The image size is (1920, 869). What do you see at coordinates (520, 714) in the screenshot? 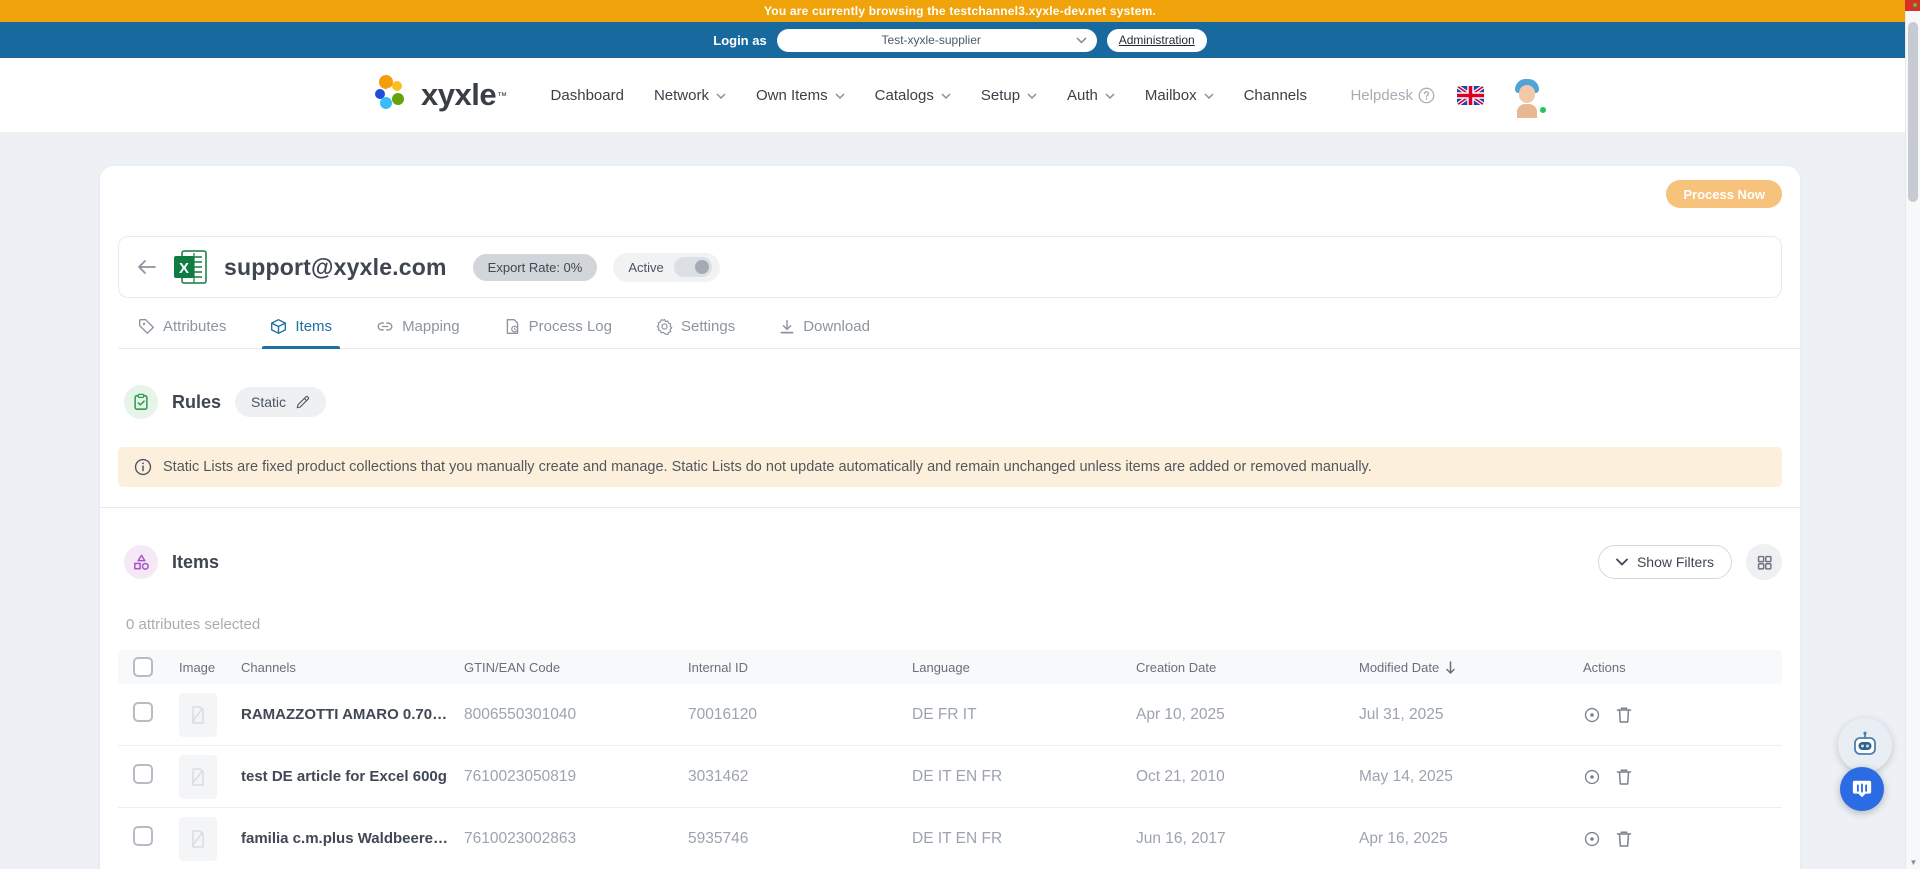
I see `item-gtin: 8006550301040` at bounding box center [520, 714].